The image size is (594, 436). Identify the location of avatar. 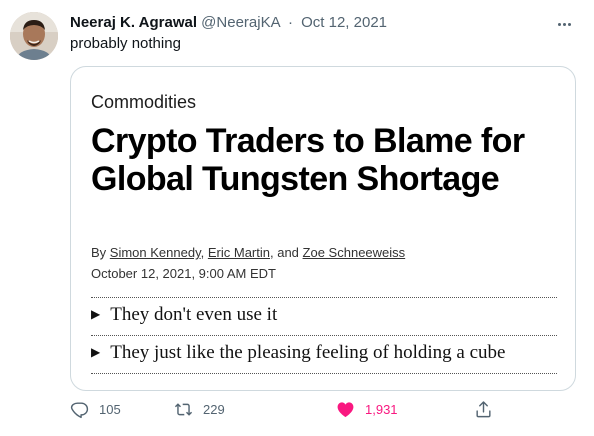
(34, 36).